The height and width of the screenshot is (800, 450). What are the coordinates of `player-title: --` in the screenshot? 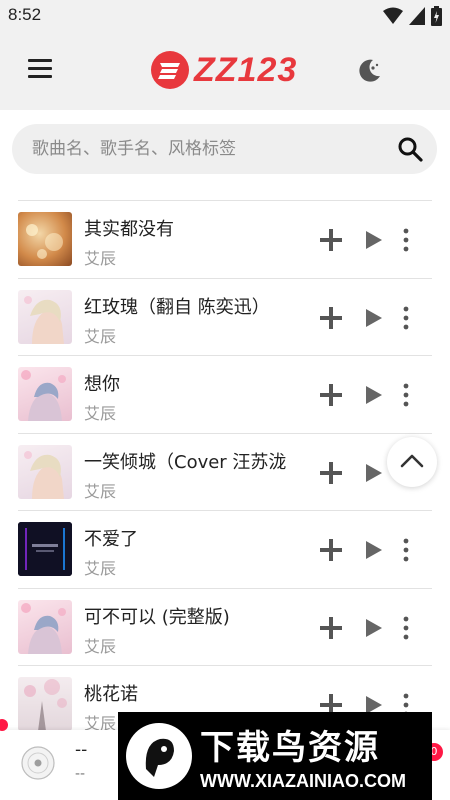 It's located at (81, 750).